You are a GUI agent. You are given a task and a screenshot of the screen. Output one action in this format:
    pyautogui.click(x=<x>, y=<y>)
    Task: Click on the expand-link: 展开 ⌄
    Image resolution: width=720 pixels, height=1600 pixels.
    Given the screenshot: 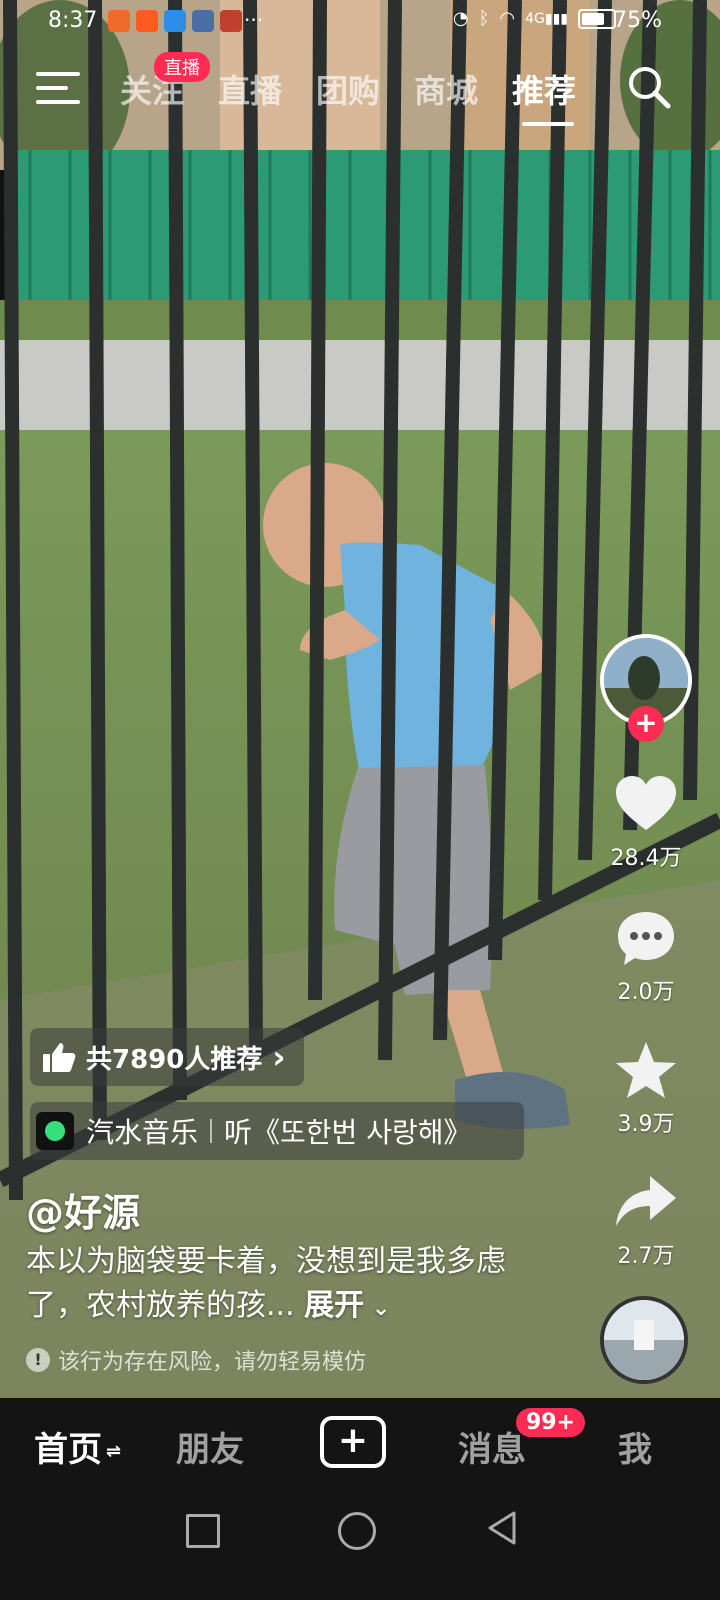 What is the action you would take?
    pyautogui.click(x=347, y=1305)
    